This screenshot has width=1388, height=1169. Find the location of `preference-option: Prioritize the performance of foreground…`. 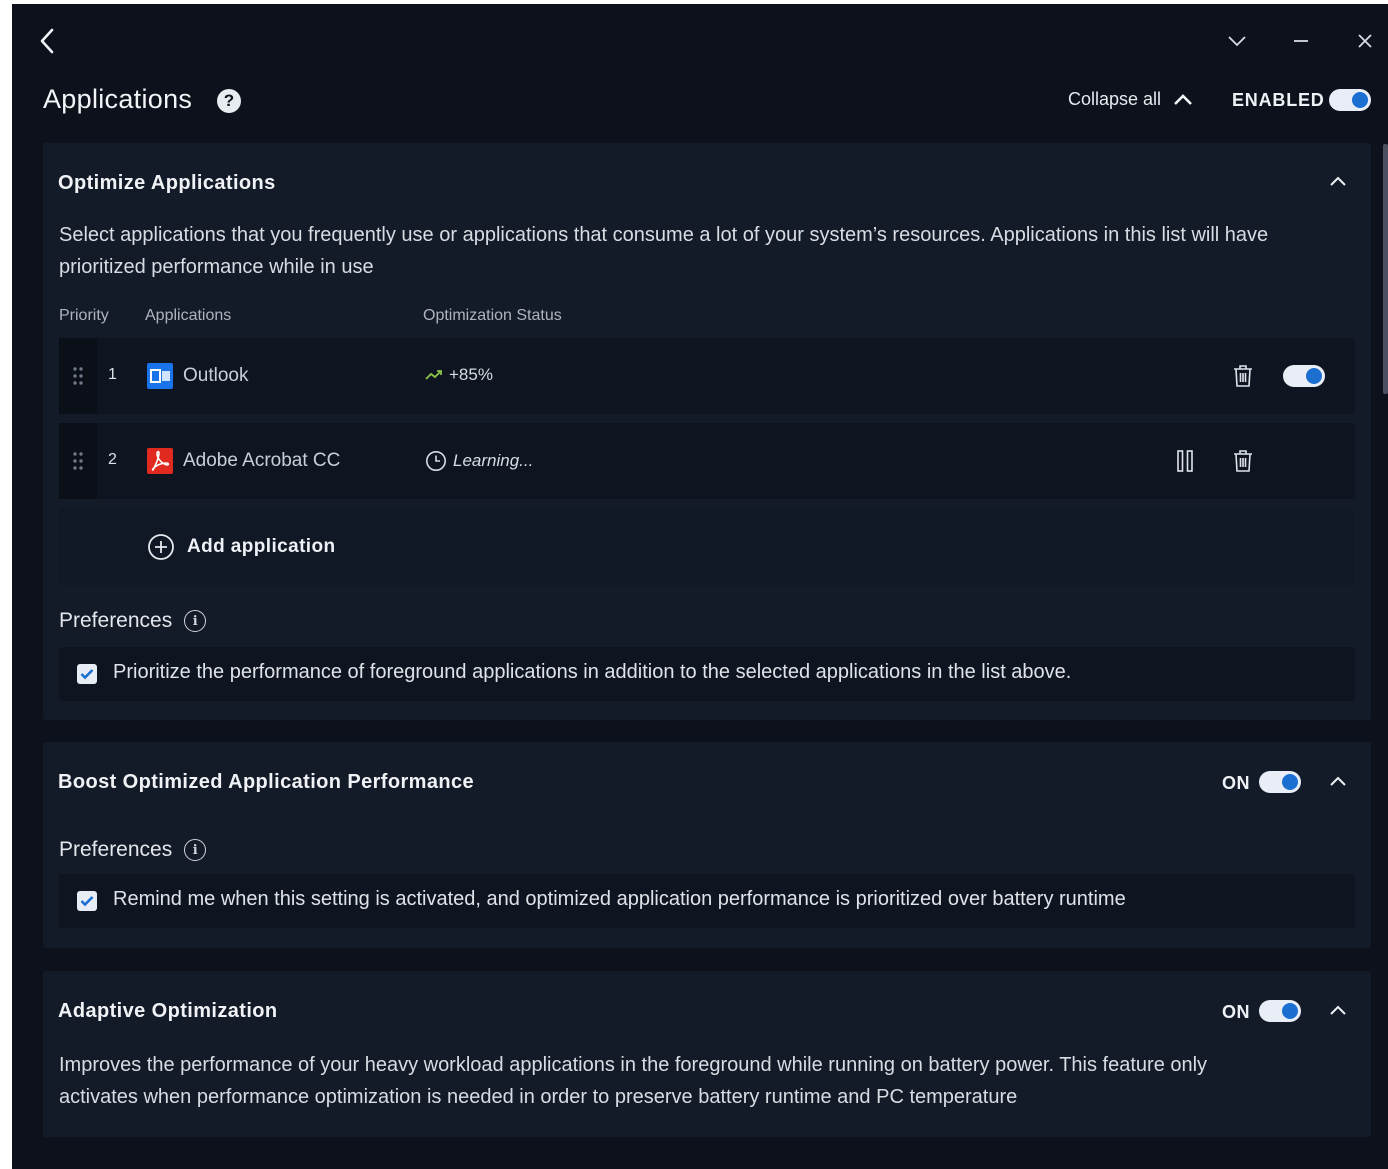

preference-option: Prioritize the performance of foreground… is located at coordinates (707, 674).